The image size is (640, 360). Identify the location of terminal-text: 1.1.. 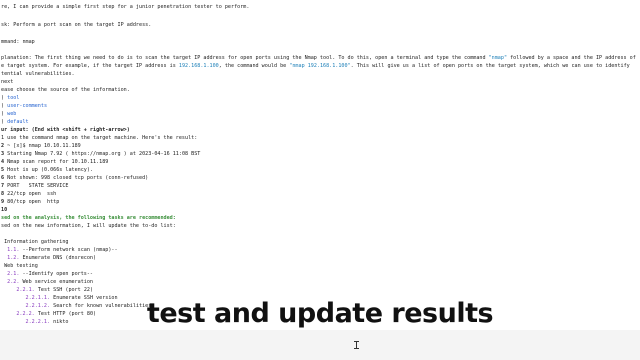
(12, 250).